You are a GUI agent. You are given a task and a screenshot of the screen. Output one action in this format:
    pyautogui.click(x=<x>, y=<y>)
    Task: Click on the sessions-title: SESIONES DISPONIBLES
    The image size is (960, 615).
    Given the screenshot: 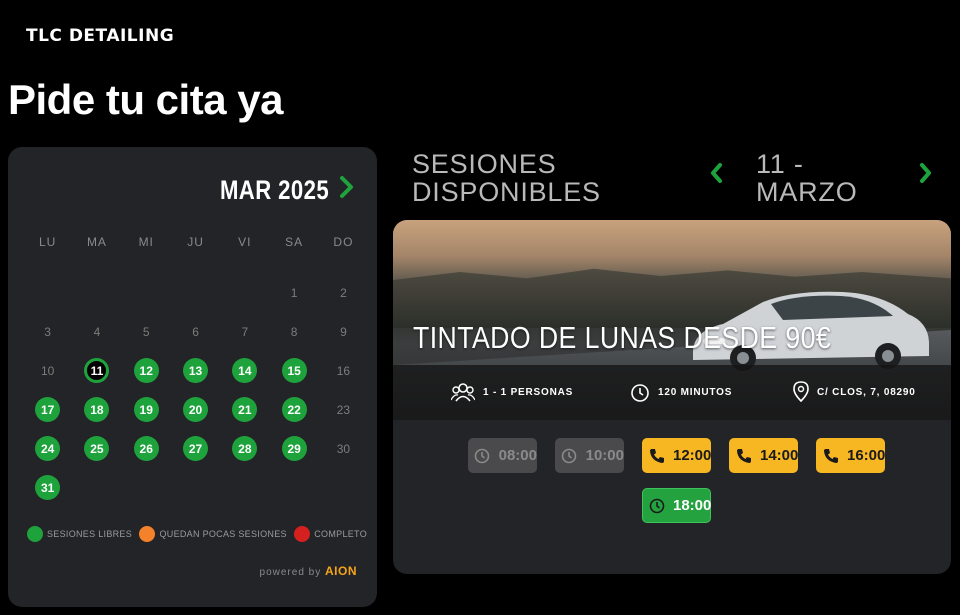 What is the action you would take?
    pyautogui.click(x=506, y=178)
    